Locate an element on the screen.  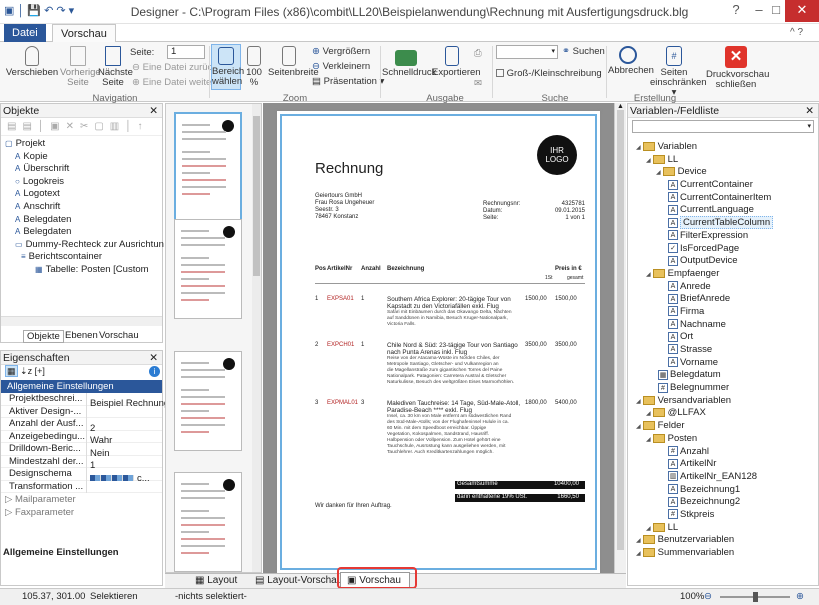
eine-datei-weiter-button: ⊕ Eine Datei weiter is located at coordinates (173, 82).